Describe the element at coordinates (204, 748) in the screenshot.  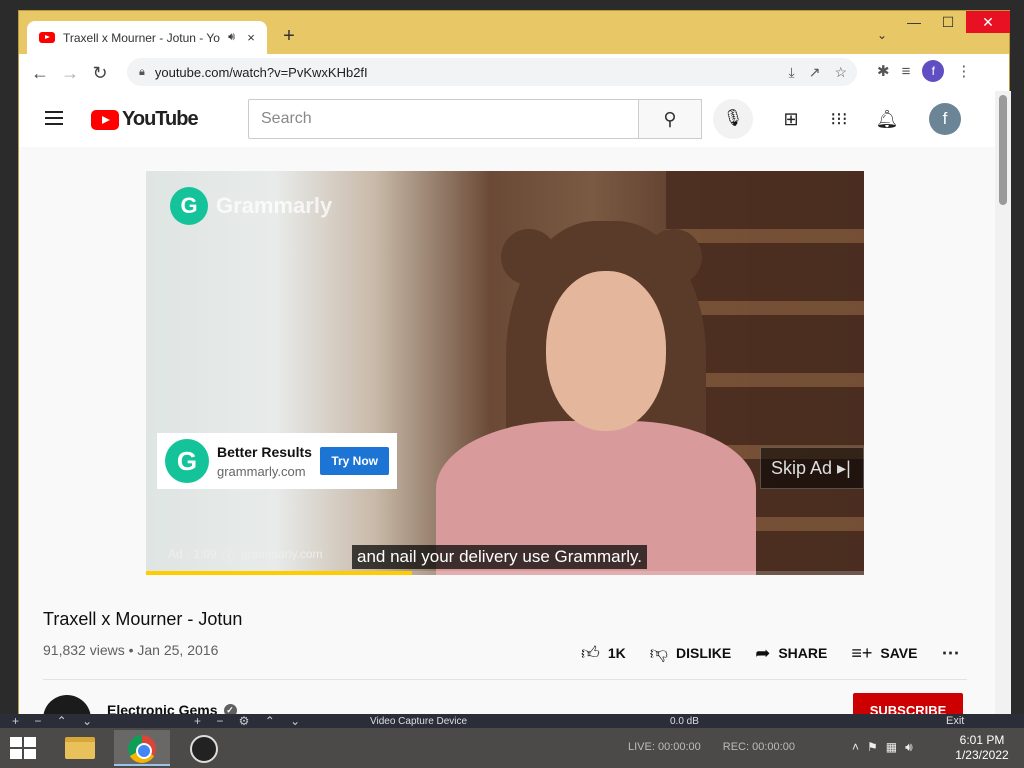
I see `taskbar-obs` at that location.